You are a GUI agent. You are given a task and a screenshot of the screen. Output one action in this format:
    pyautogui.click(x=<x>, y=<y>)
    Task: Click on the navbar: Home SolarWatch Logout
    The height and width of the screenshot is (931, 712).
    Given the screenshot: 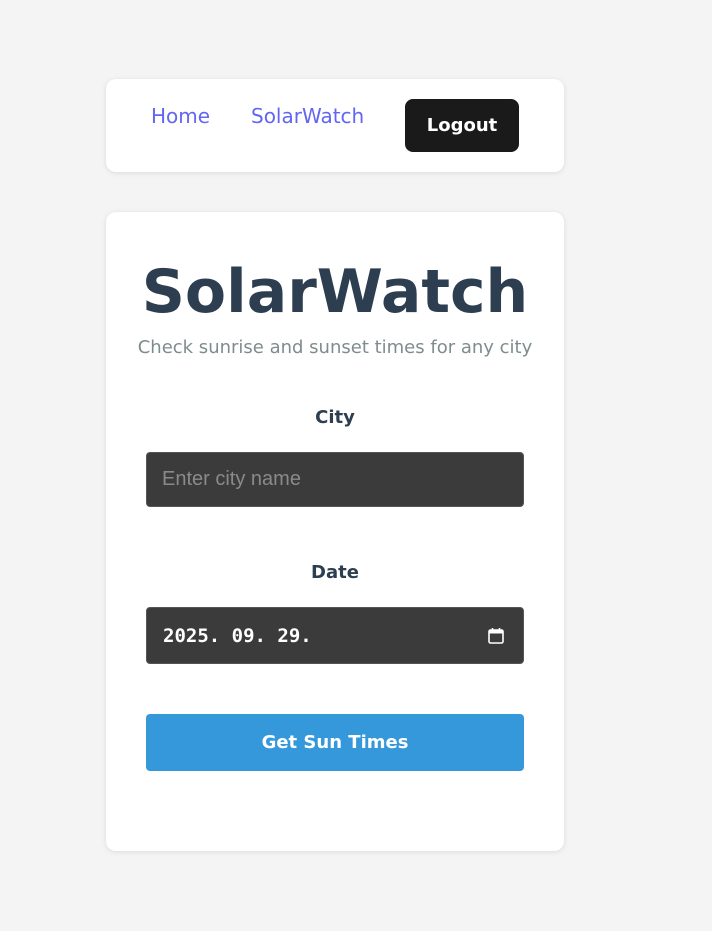 What is the action you would take?
    pyautogui.click(x=335, y=125)
    